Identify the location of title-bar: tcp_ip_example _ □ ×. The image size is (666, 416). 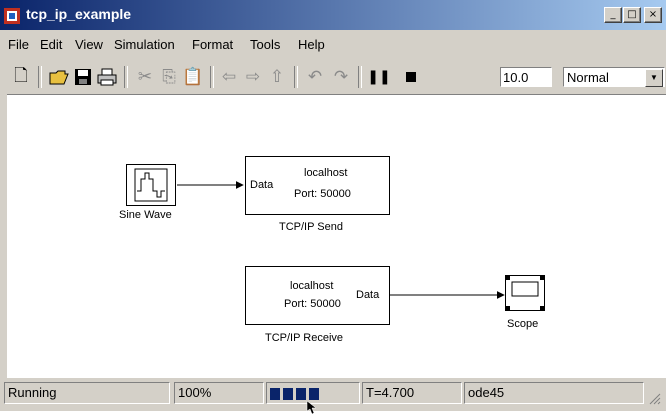
(333, 15).